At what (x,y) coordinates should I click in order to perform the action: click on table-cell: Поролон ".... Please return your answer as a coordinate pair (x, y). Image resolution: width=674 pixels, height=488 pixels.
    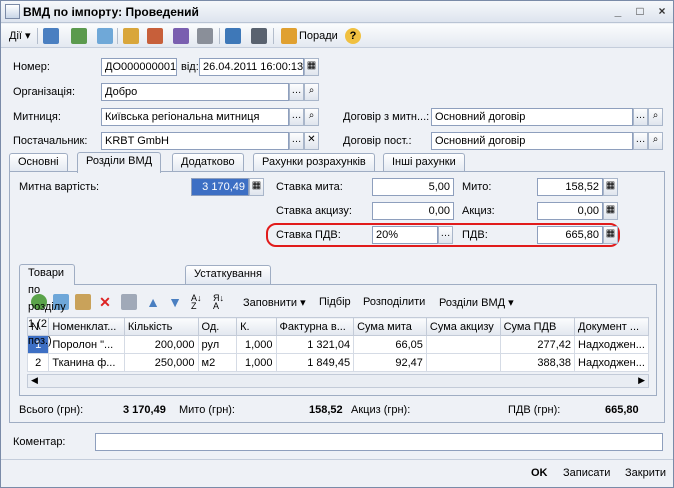
    Looking at the image, I should click on (86, 344).